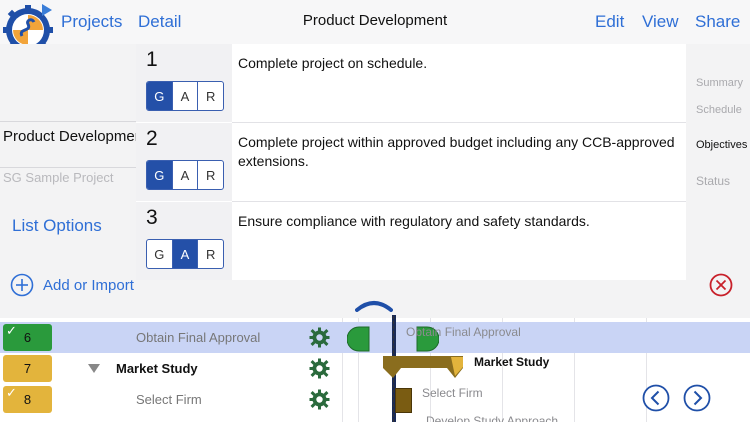 The height and width of the screenshot is (422, 750). Describe the element at coordinates (721, 285) in the screenshot. I see `close-circle-icon` at that location.